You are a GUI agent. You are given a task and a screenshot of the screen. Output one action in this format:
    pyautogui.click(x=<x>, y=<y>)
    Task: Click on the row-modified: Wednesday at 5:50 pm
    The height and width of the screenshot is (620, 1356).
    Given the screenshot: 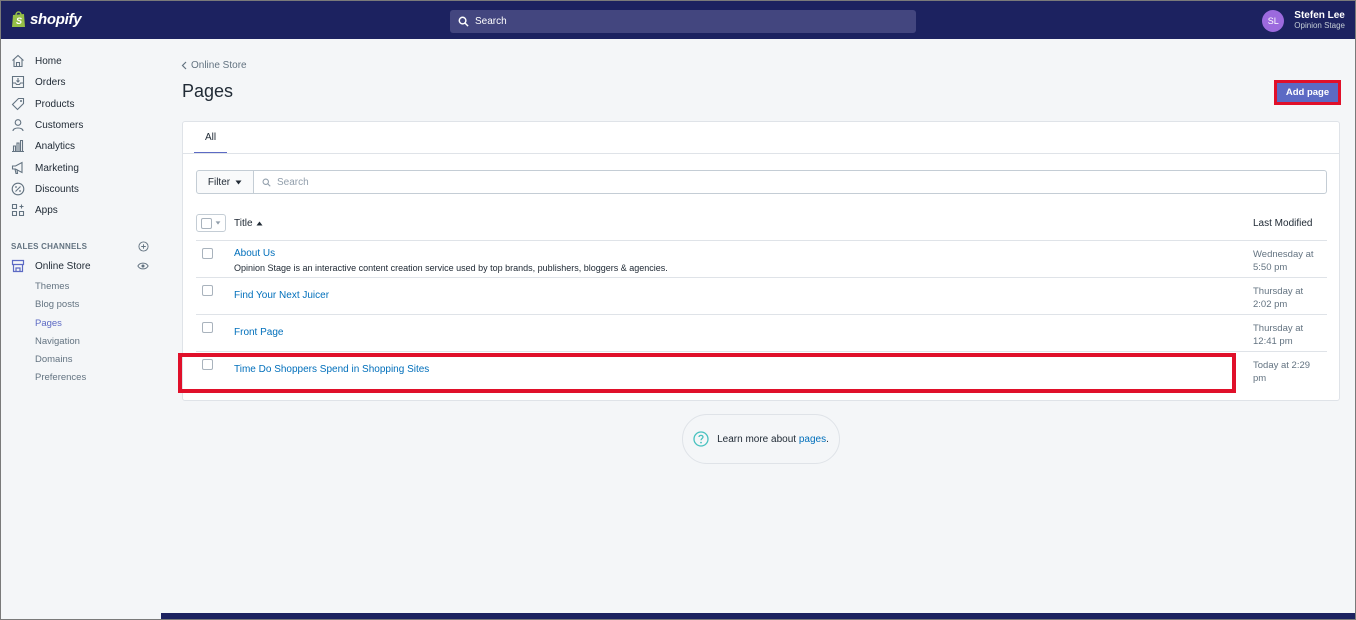 What is the action you would take?
    pyautogui.click(x=1290, y=261)
    